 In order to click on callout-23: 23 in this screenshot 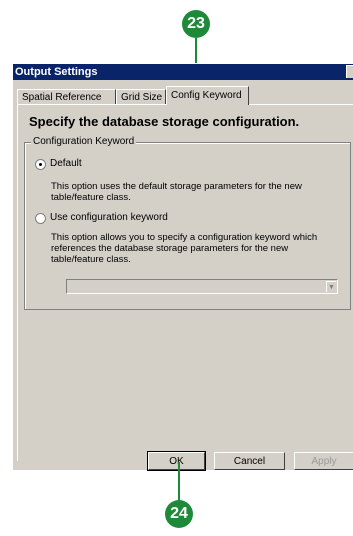, I will do `click(196, 24)`.